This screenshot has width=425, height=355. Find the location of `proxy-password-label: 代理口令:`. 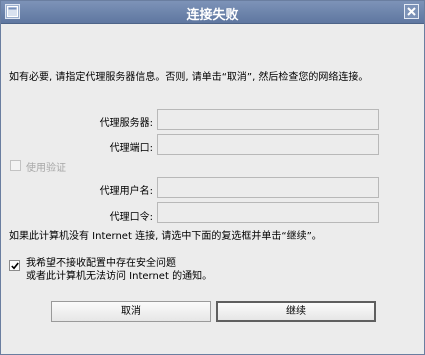

proxy-password-label: 代理口令: is located at coordinates (131, 217).